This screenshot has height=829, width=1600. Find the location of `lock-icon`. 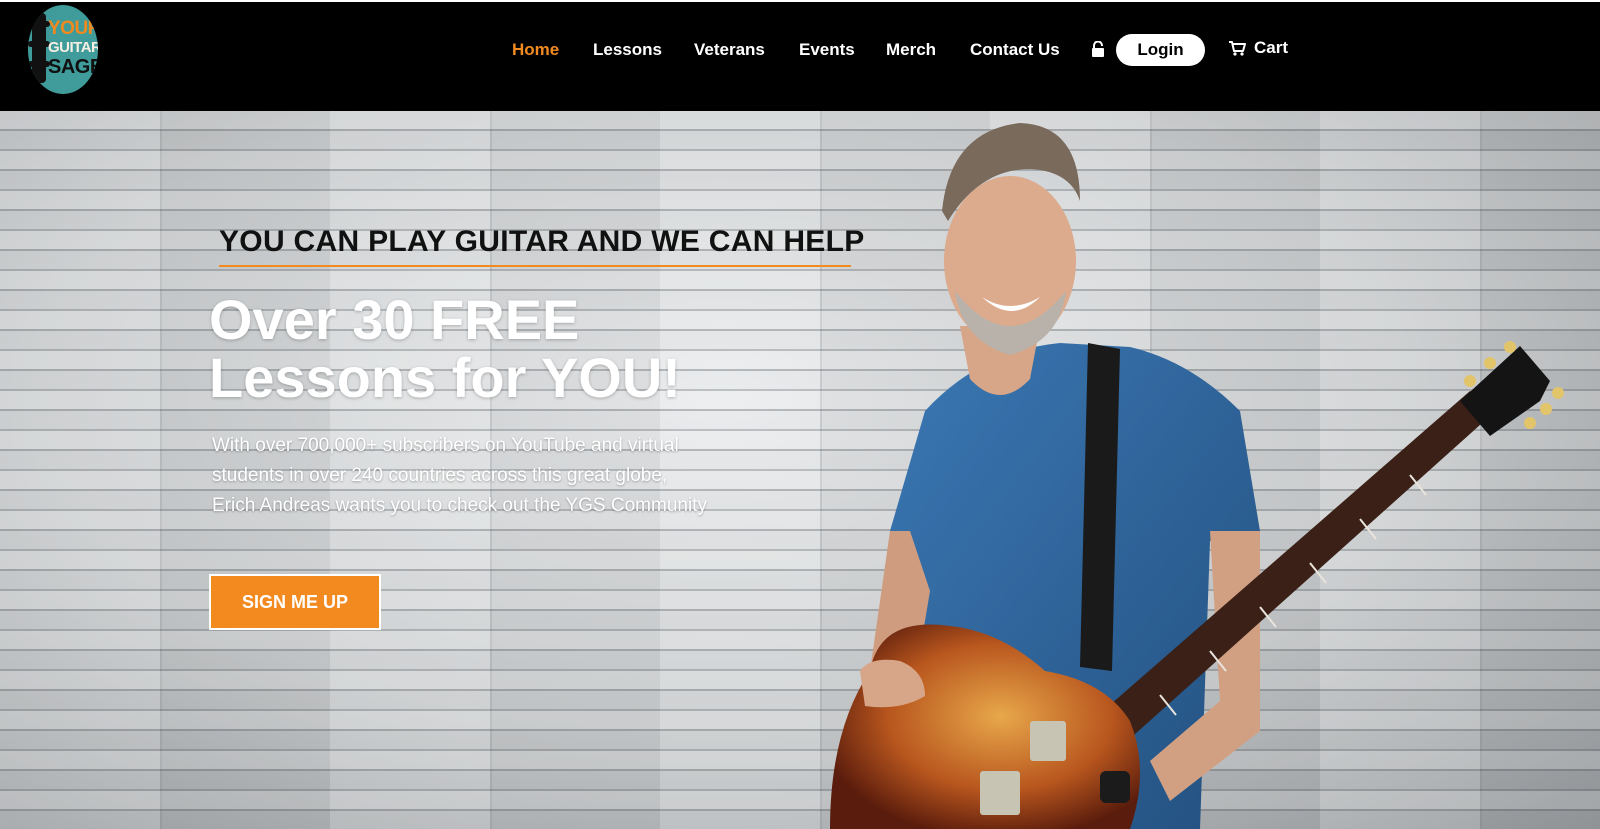

lock-icon is located at coordinates (1098, 49).